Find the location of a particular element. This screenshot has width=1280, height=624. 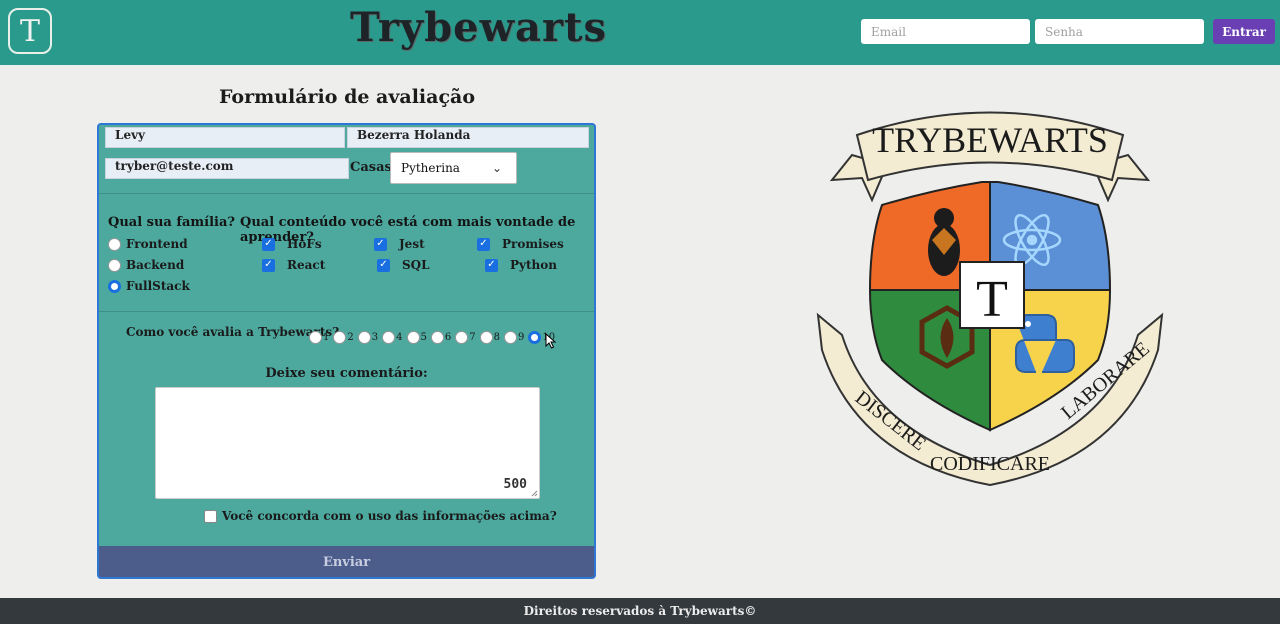

content-option-python: ✓ Python is located at coordinates (521, 265).